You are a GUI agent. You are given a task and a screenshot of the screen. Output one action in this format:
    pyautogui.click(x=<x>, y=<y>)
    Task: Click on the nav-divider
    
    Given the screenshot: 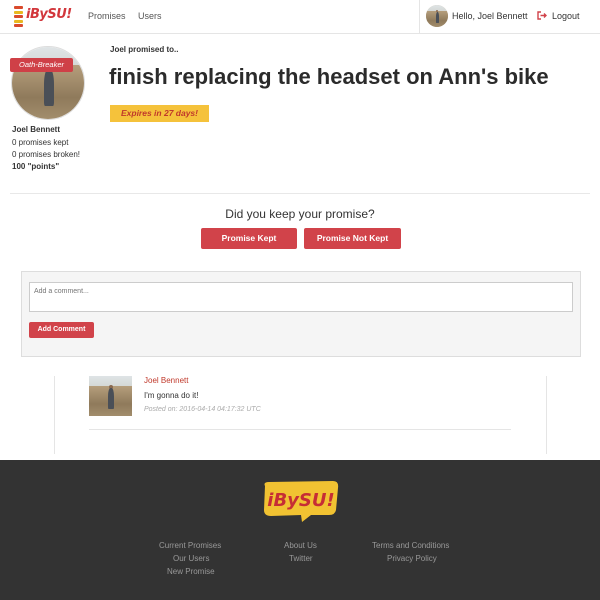 What is the action you would take?
    pyautogui.click(x=419, y=17)
    